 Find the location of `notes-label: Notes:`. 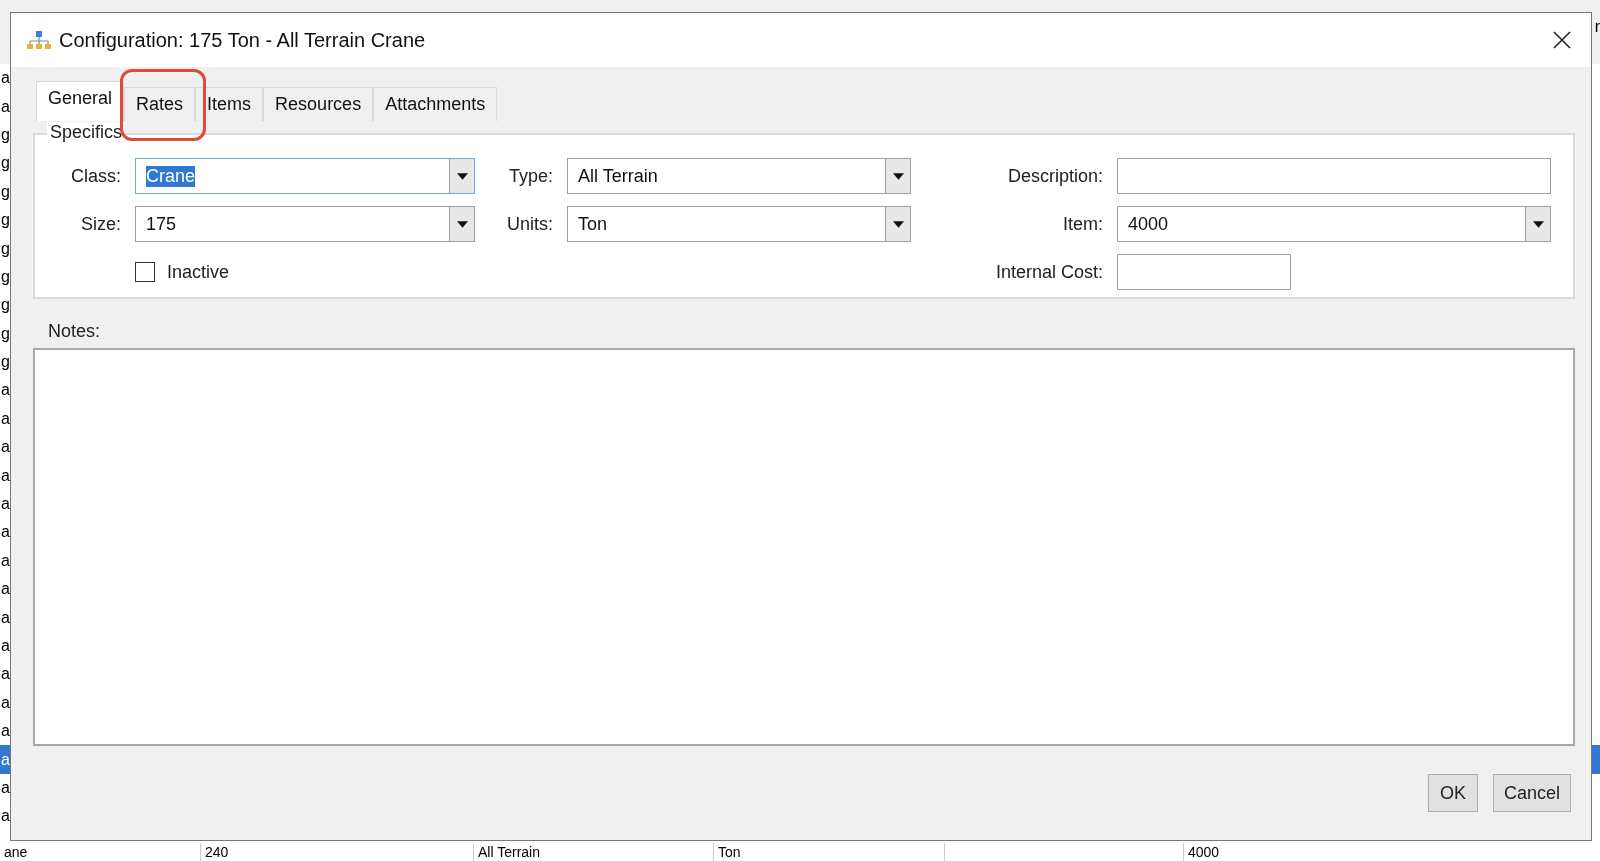

notes-label: Notes: is located at coordinates (75, 331).